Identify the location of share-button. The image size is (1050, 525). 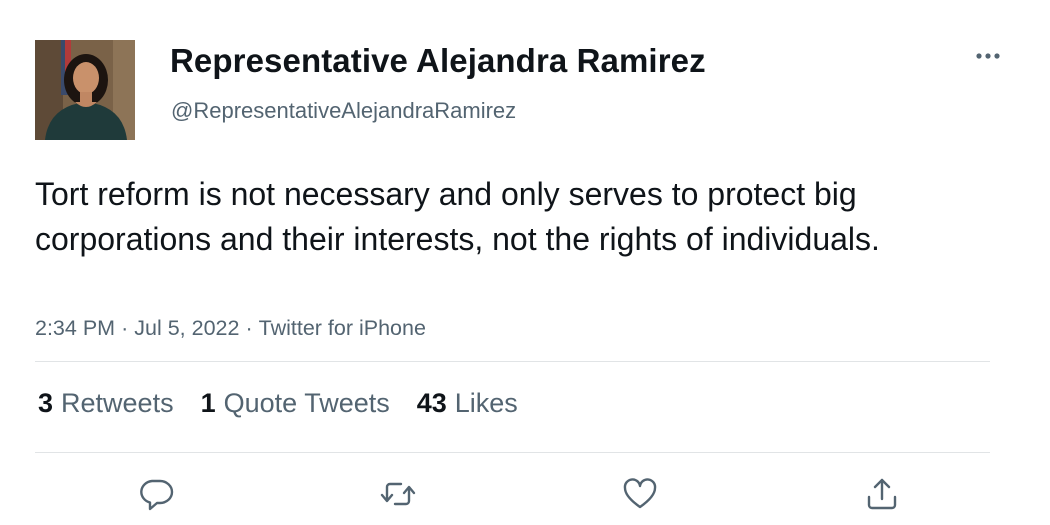
(882, 494).